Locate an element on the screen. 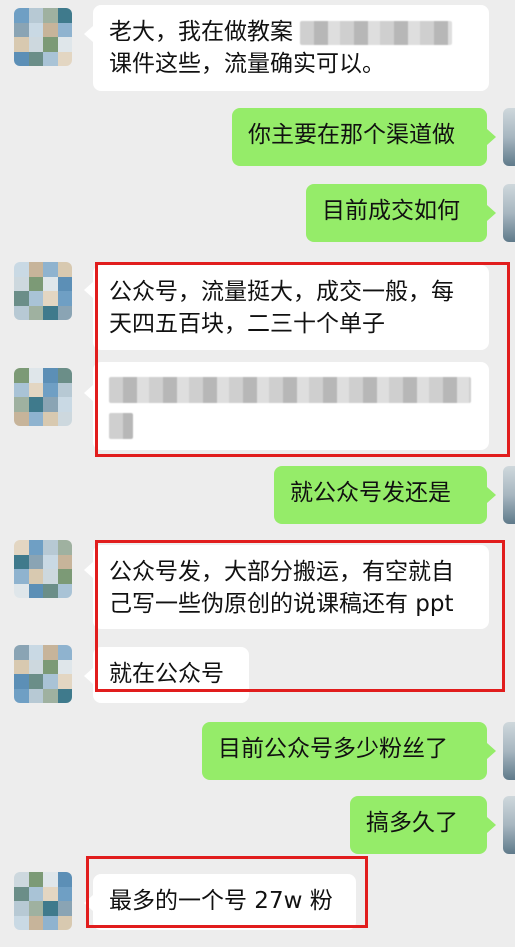 This screenshot has height=947, width=515. message-bubble-outgoing: 搞多久了 is located at coordinates (418, 825).